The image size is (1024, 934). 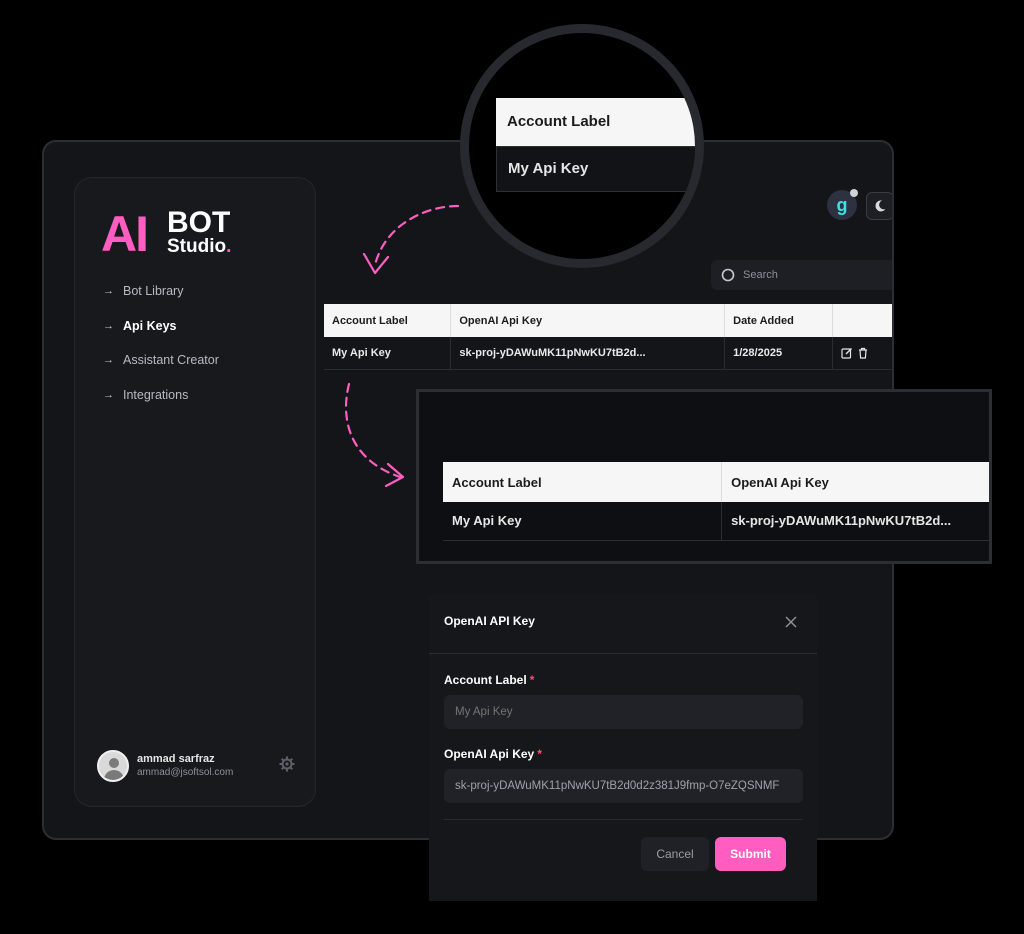 I want to click on modal-title: OpenAI API Key, so click(x=489, y=621).